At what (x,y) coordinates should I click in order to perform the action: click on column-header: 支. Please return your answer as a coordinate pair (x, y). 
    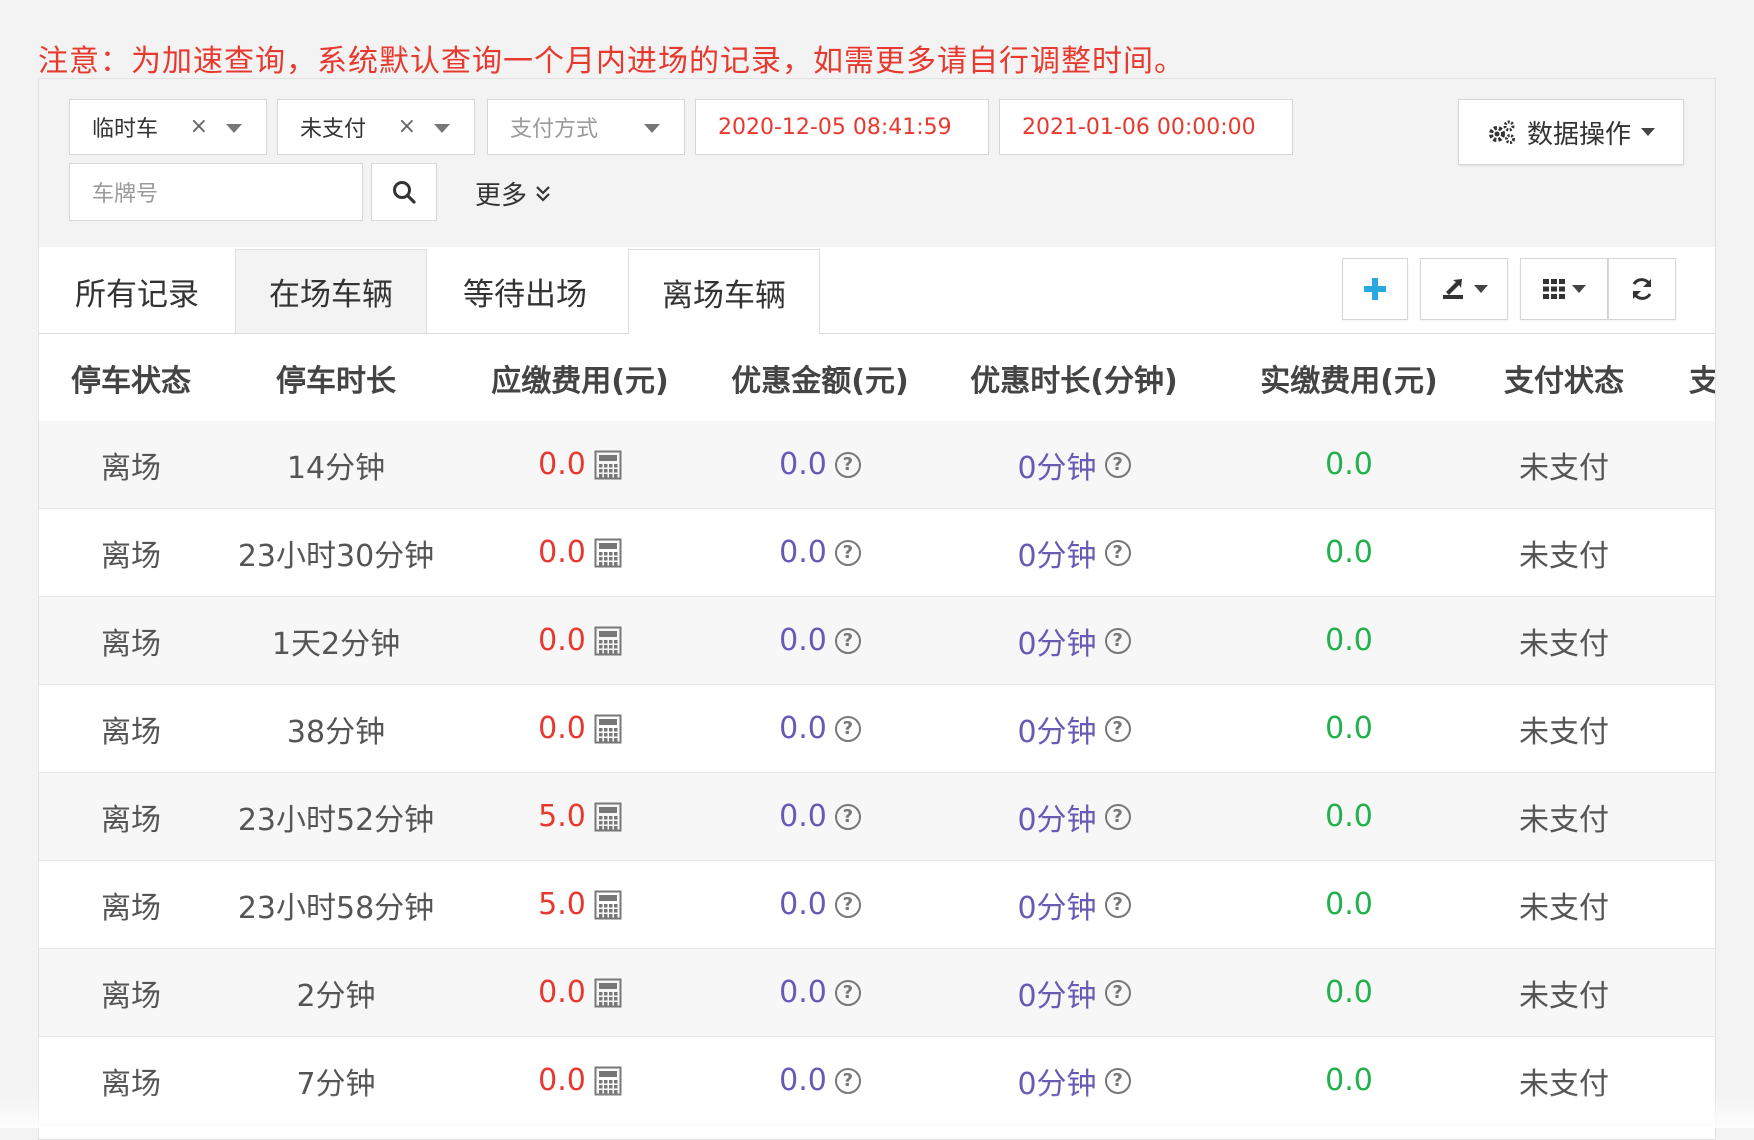
    Looking at the image, I should click on (1702, 378).